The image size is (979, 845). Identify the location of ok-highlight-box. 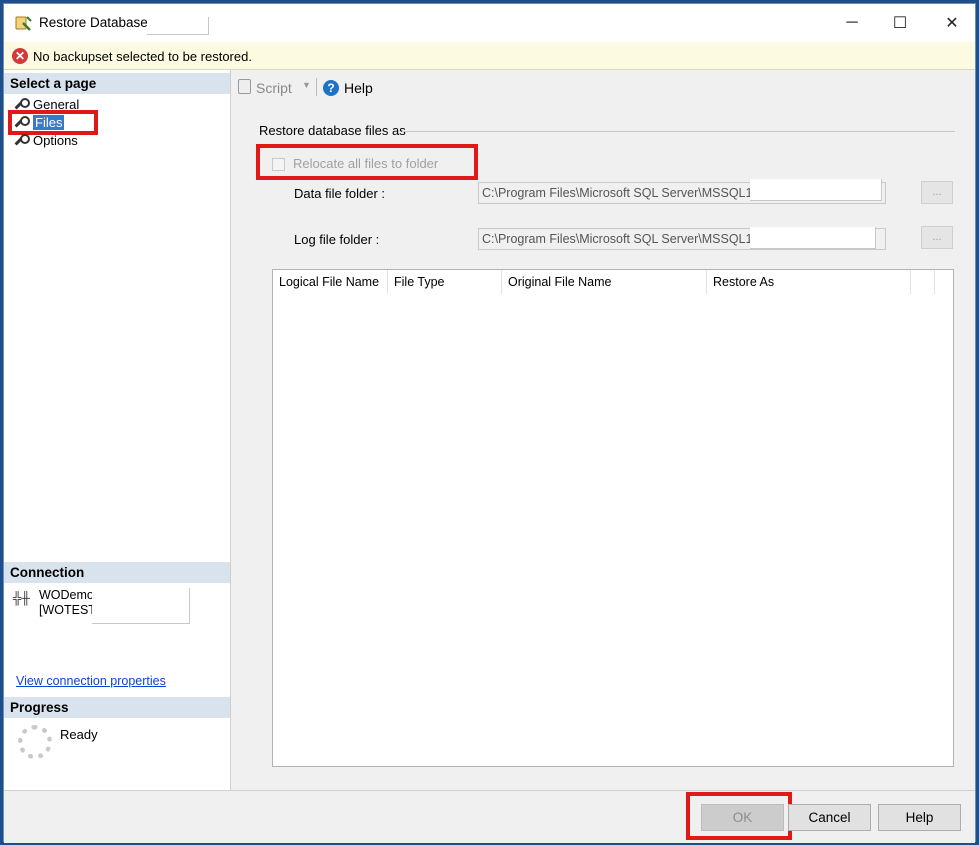
(739, 816).